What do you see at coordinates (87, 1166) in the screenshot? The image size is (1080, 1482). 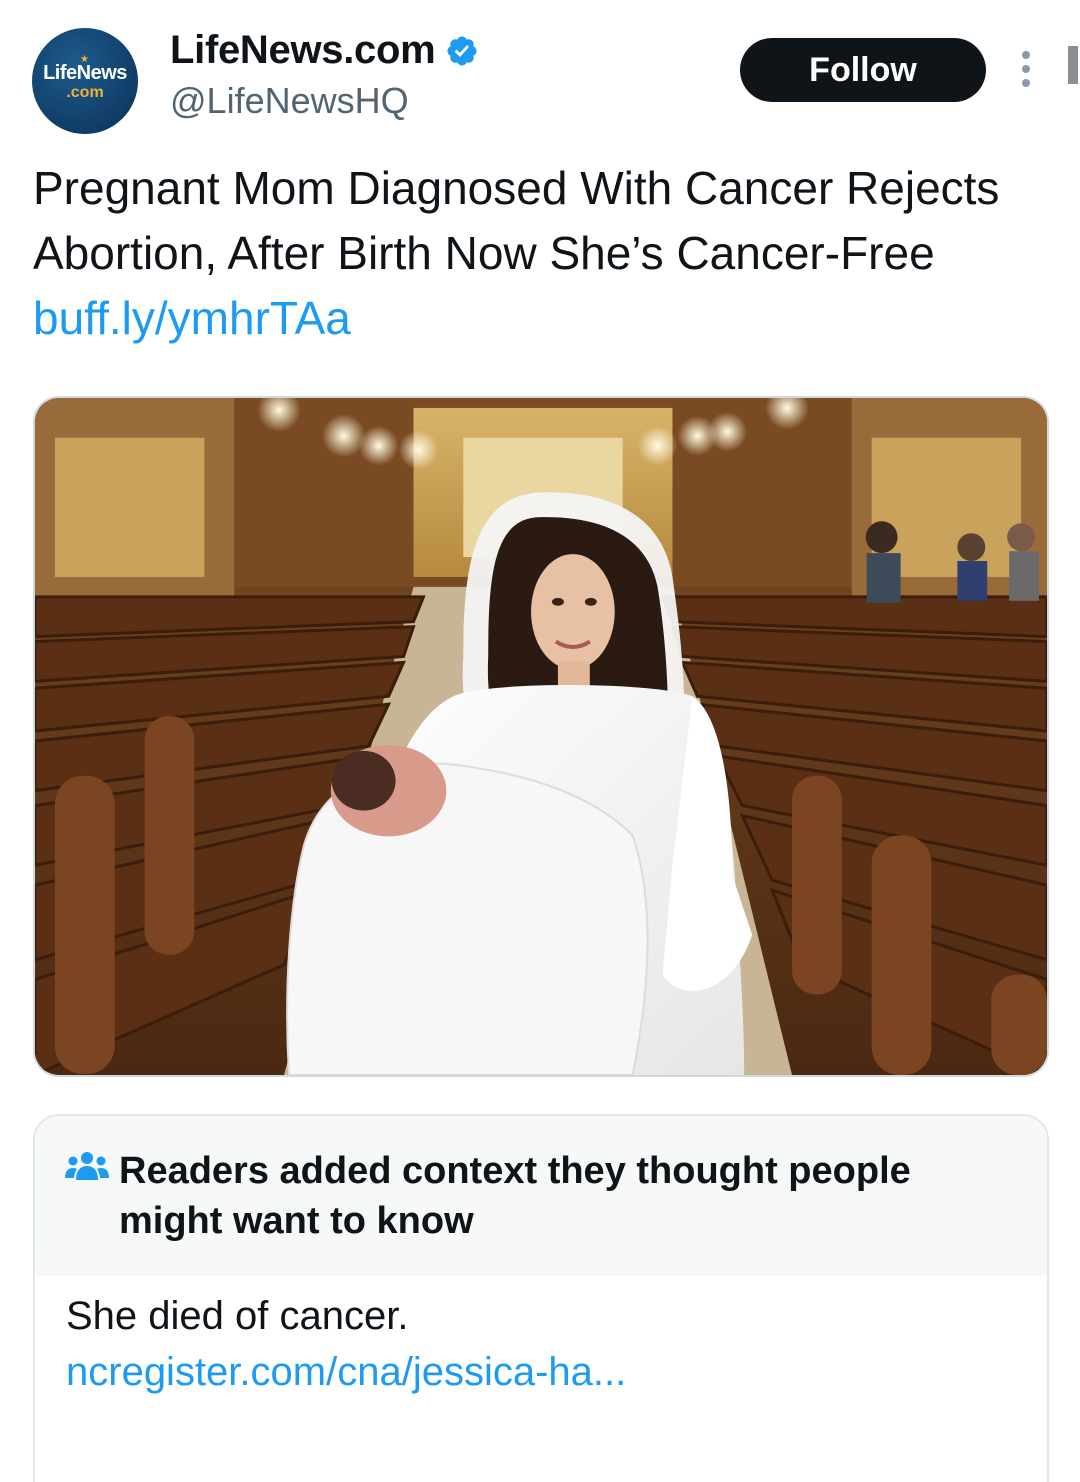 I see `people-icon` at bounding box center [87, 1166].